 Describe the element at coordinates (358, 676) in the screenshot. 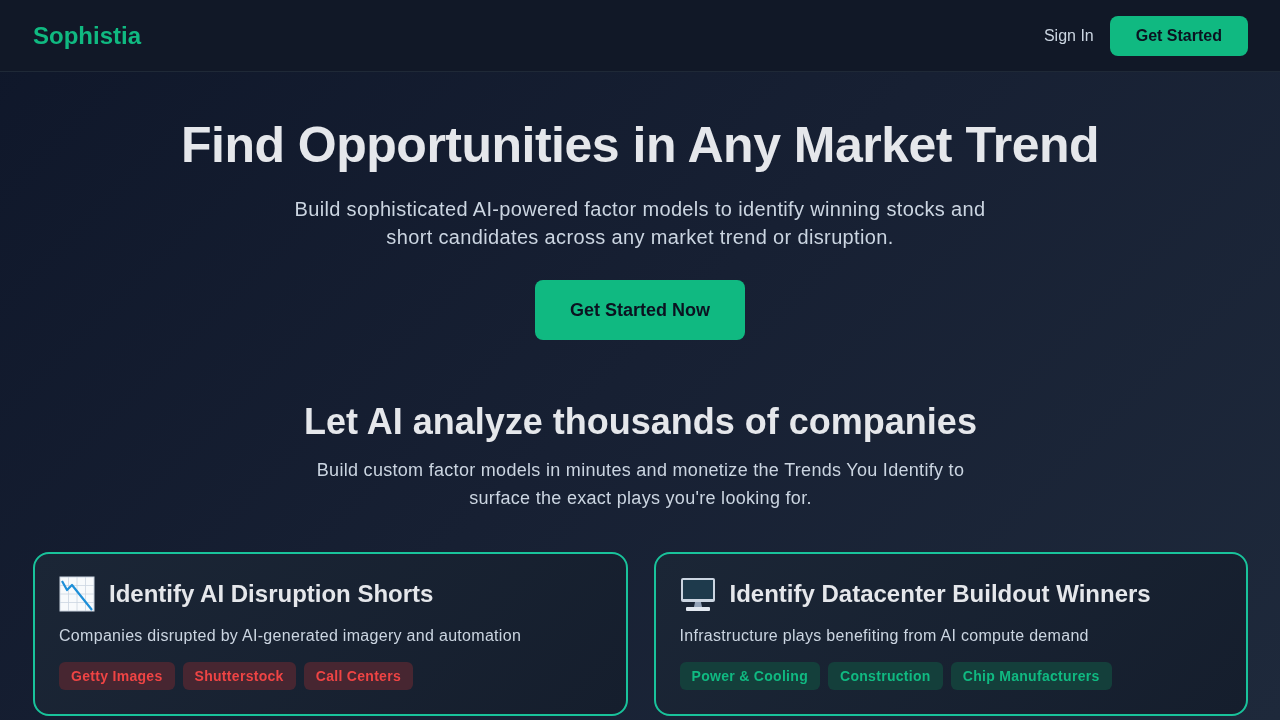

I see `tag: Call Centers` at that location.